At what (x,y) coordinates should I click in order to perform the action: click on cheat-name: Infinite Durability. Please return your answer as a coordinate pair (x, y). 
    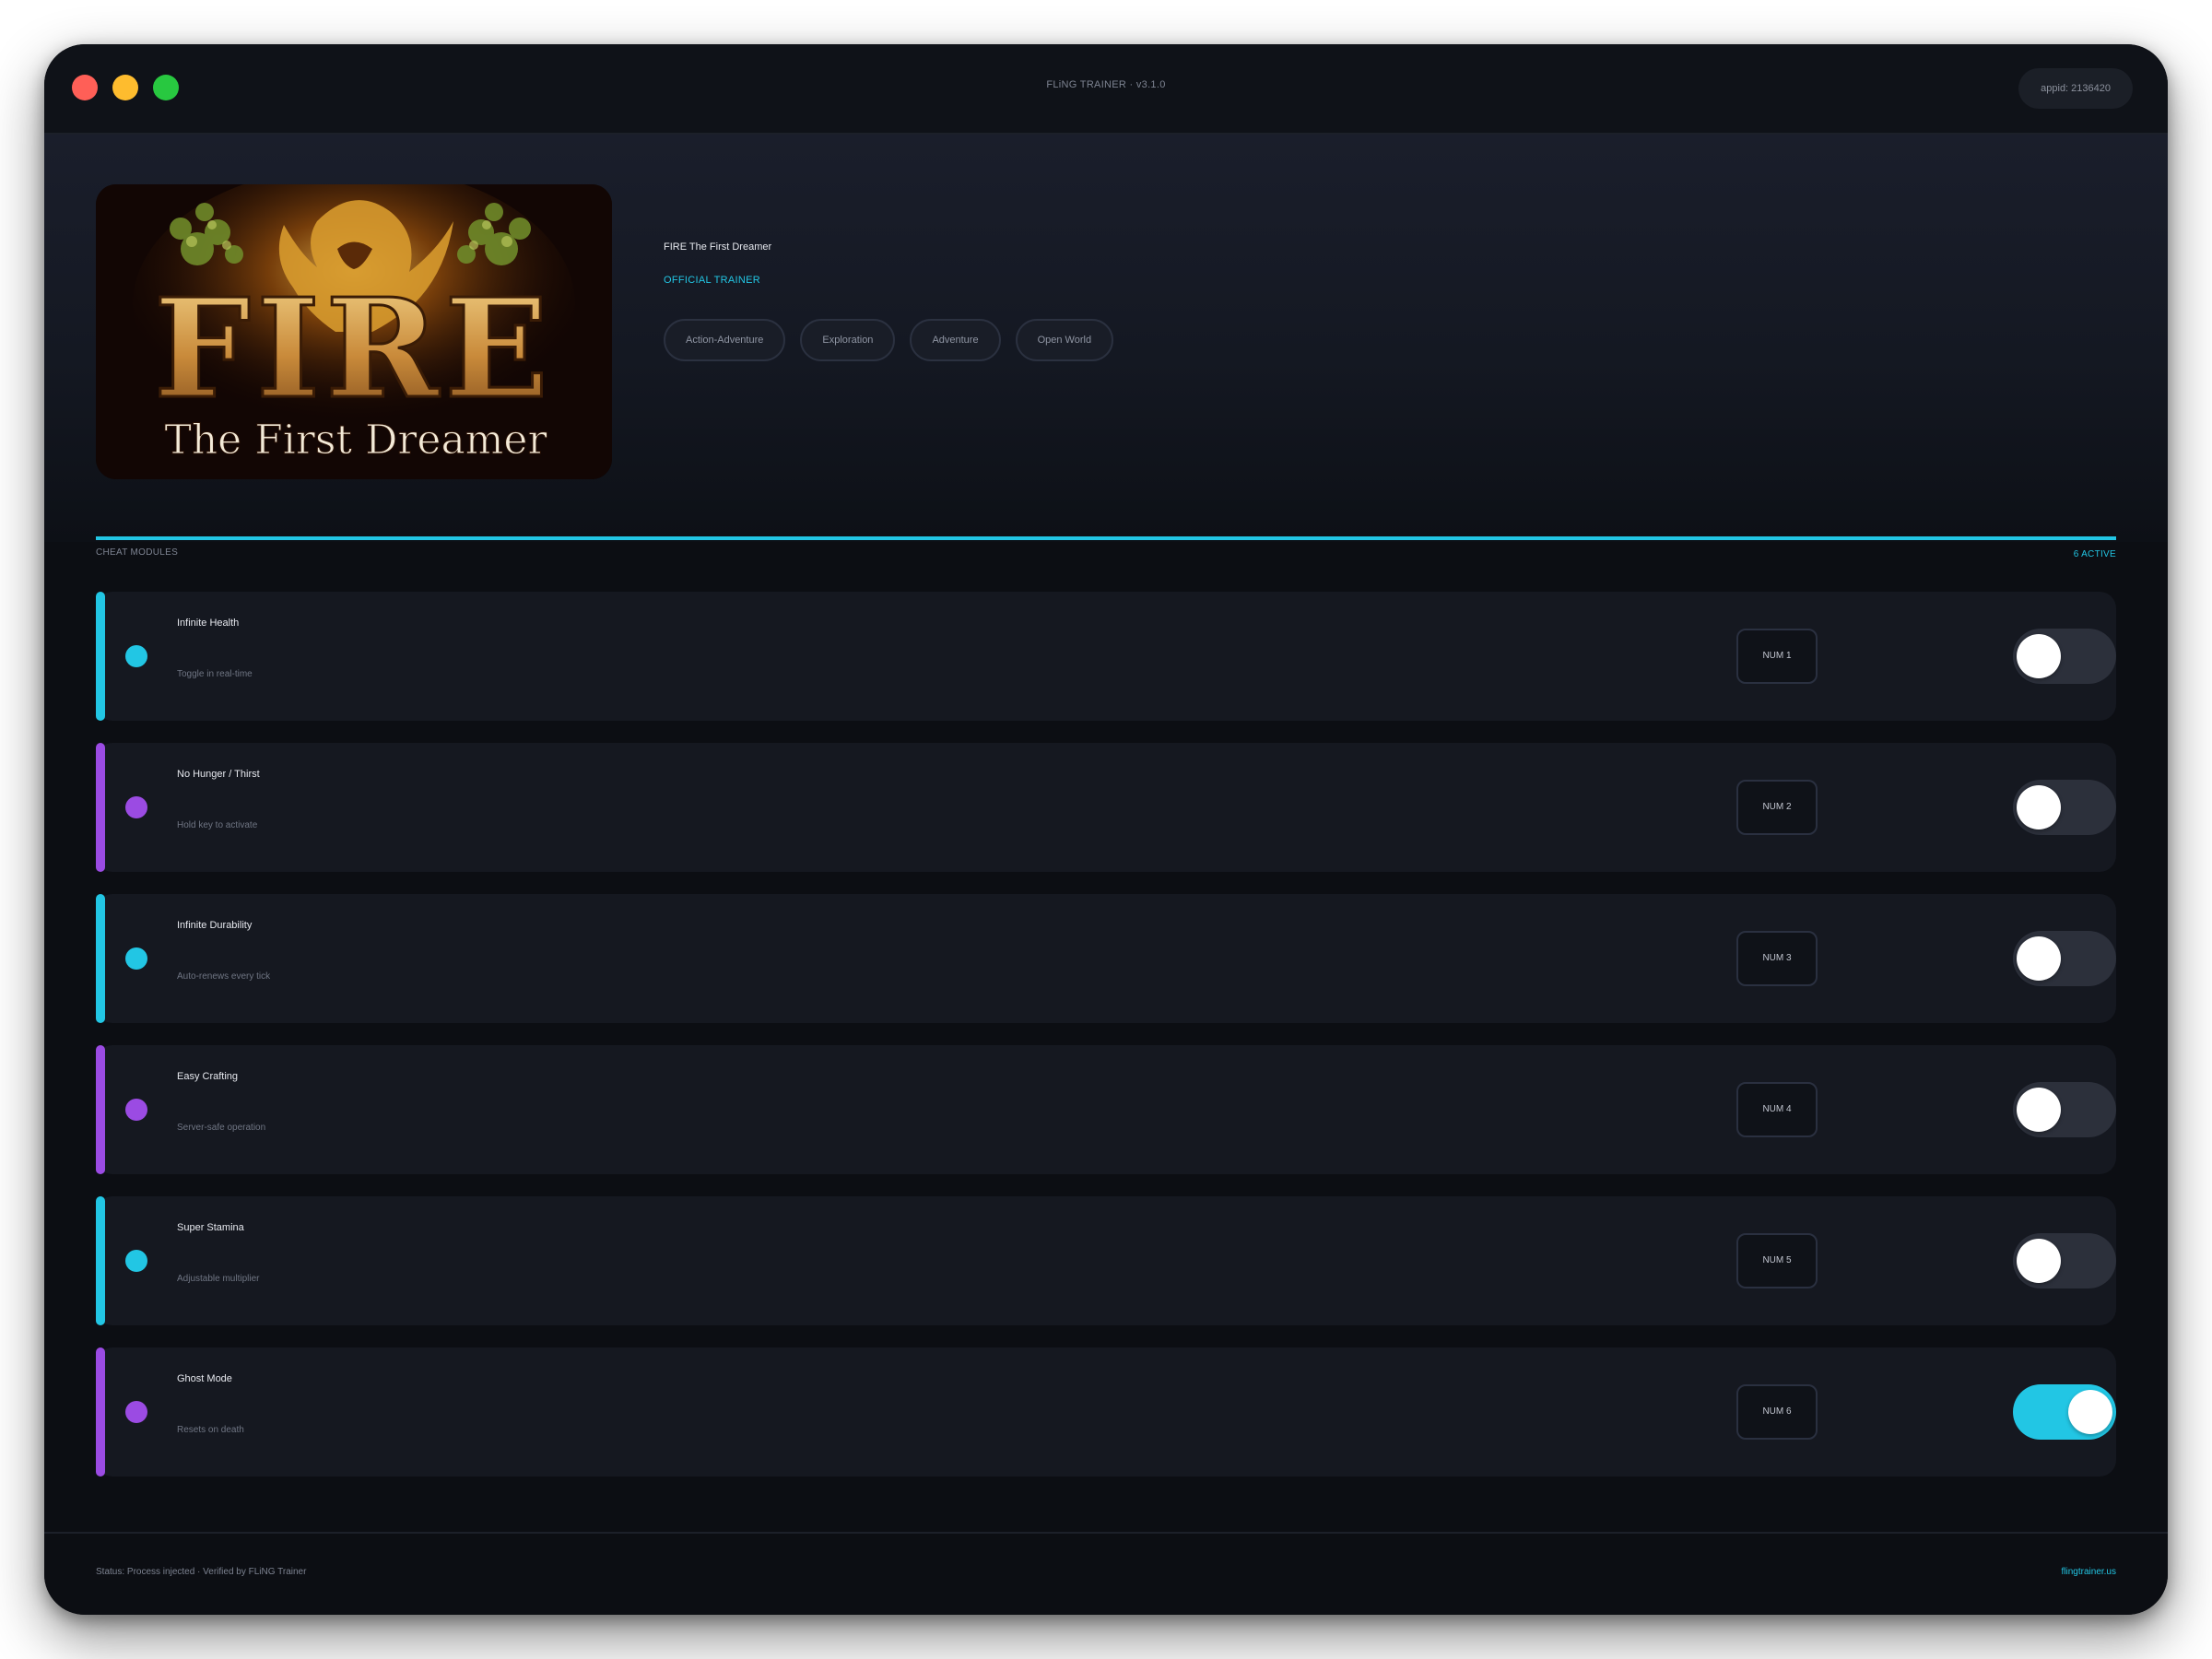
    Looking at the image, I should click on (215, 925).